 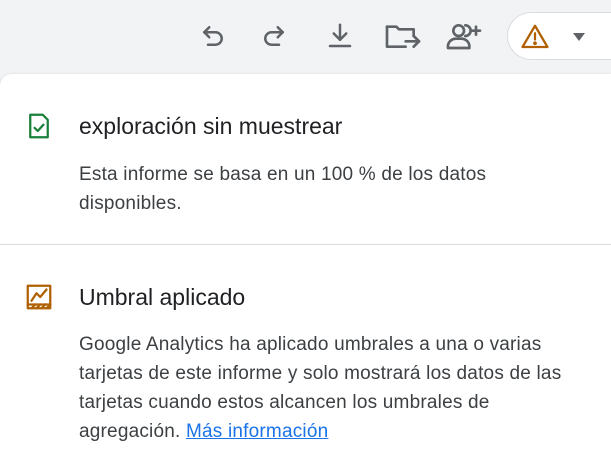 What do you see at coordinates (39, 126) in the screenshot?
I see `verified-document-icon` at bounding box center [39, 126].